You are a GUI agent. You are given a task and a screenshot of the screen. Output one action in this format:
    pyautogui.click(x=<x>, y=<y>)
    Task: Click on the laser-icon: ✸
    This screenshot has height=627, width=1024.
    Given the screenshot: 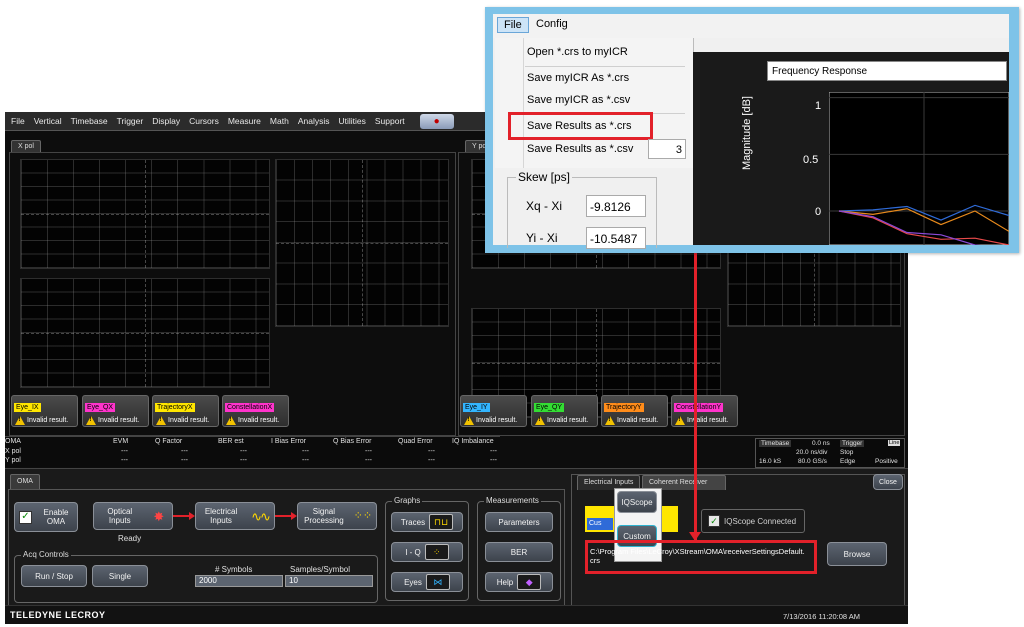 What is the action you would take?
    pyautogui.click(x=159, y=516)
    